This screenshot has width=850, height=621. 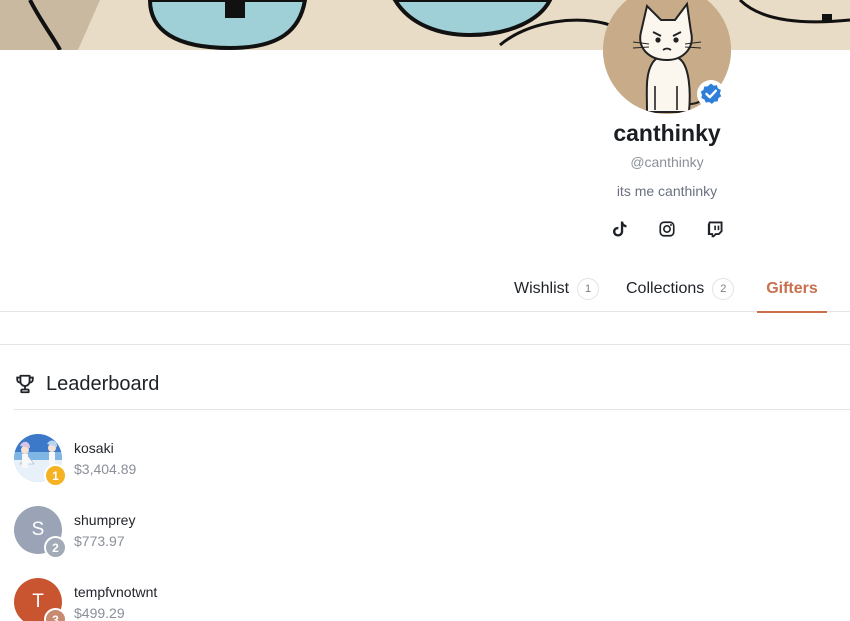 I want to click on rank-badge: 1, so click(x=55, y=475).